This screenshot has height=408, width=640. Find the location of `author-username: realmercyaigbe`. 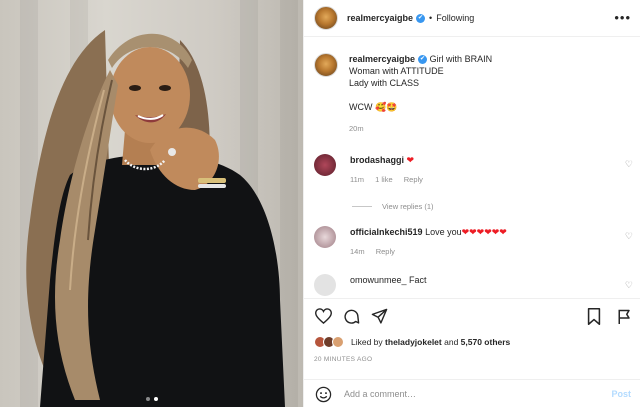

author-username: realmercyaigbe is located at coordinates (380, 18).